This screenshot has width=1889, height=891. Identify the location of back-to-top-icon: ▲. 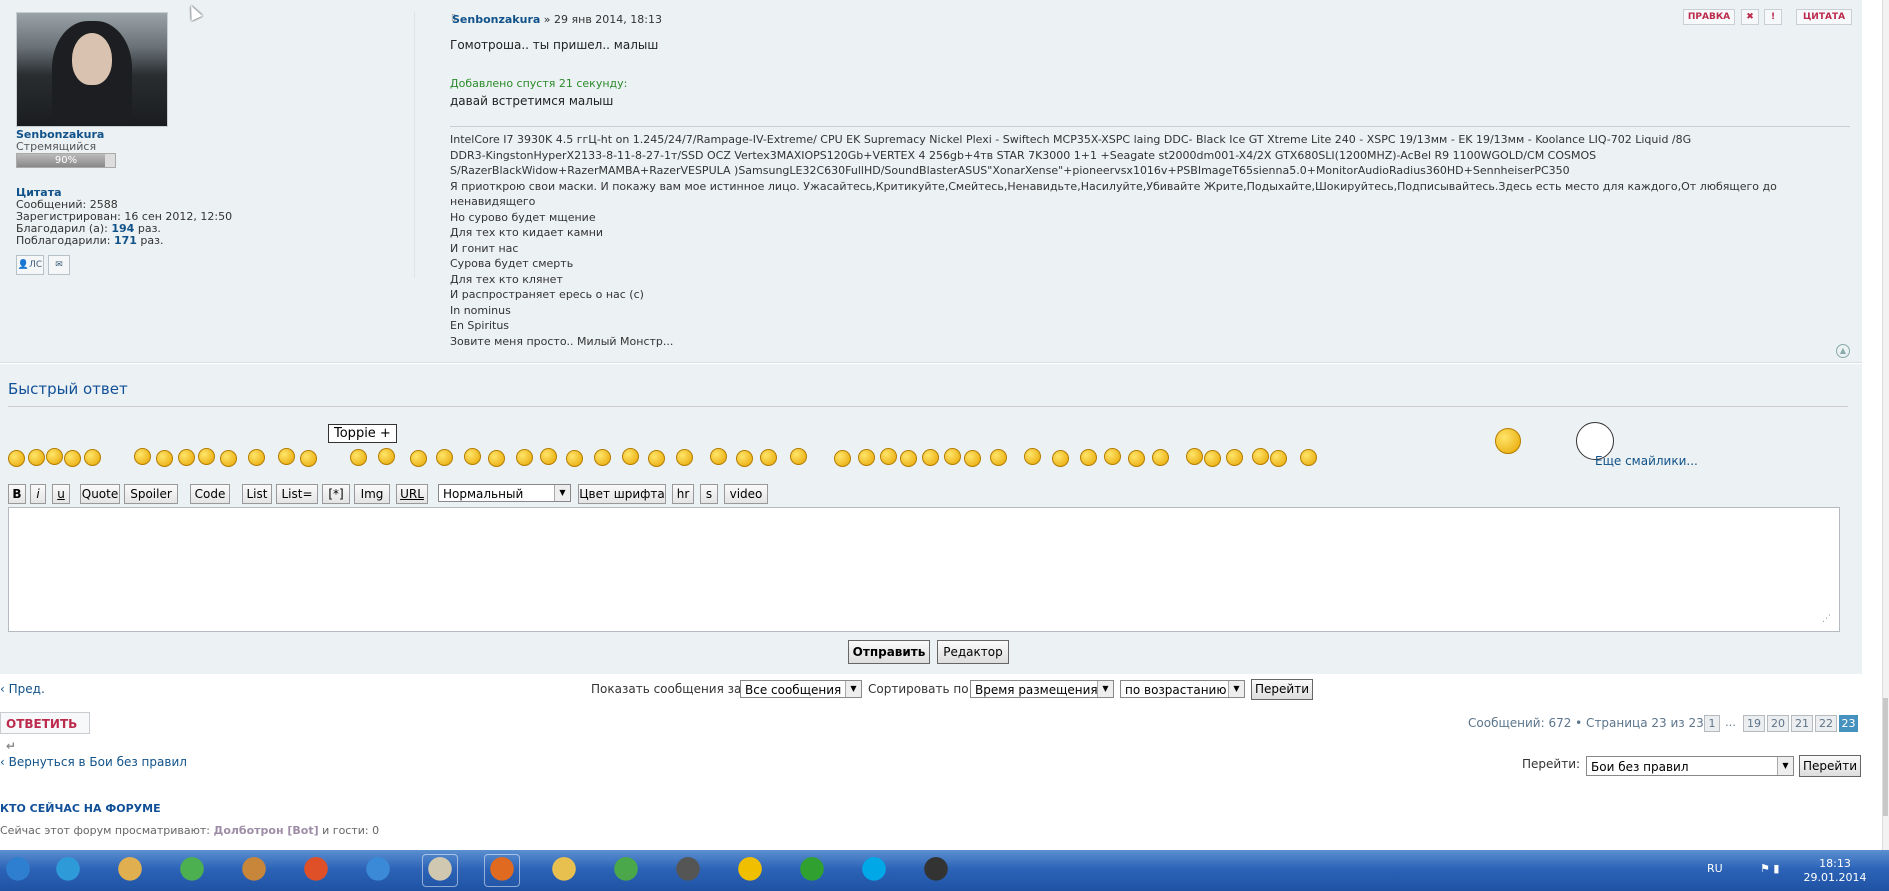
(1843, 351).